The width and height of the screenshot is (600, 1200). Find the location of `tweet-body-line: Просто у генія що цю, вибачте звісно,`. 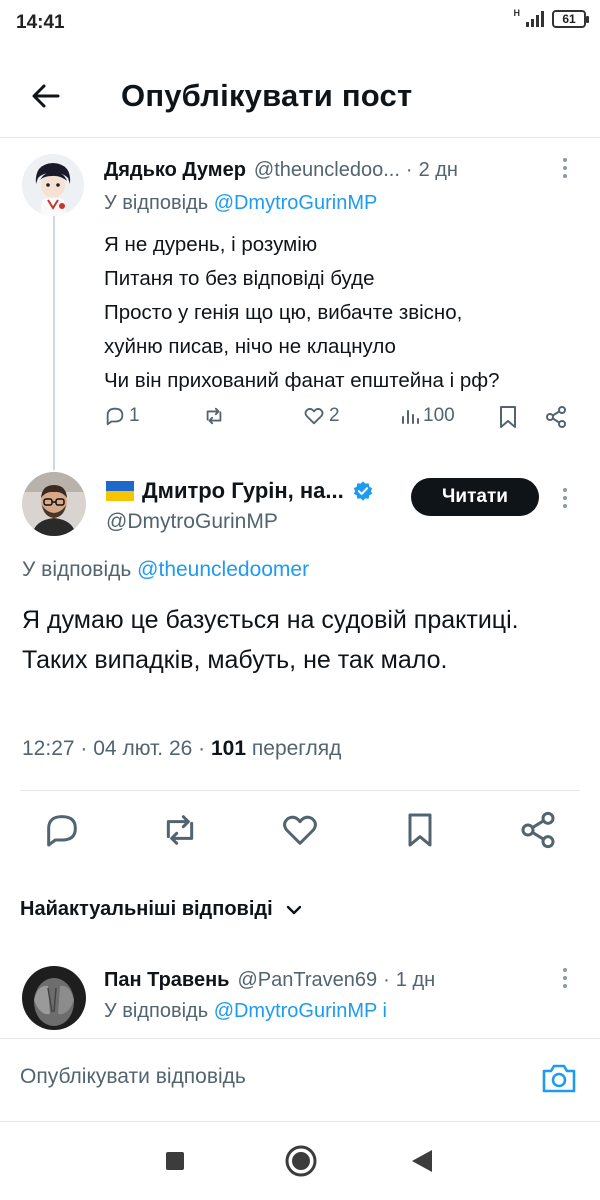

tweet-body-line: Просто у генія що цю, вибачте звісно, is located at coordinates (283, 312).